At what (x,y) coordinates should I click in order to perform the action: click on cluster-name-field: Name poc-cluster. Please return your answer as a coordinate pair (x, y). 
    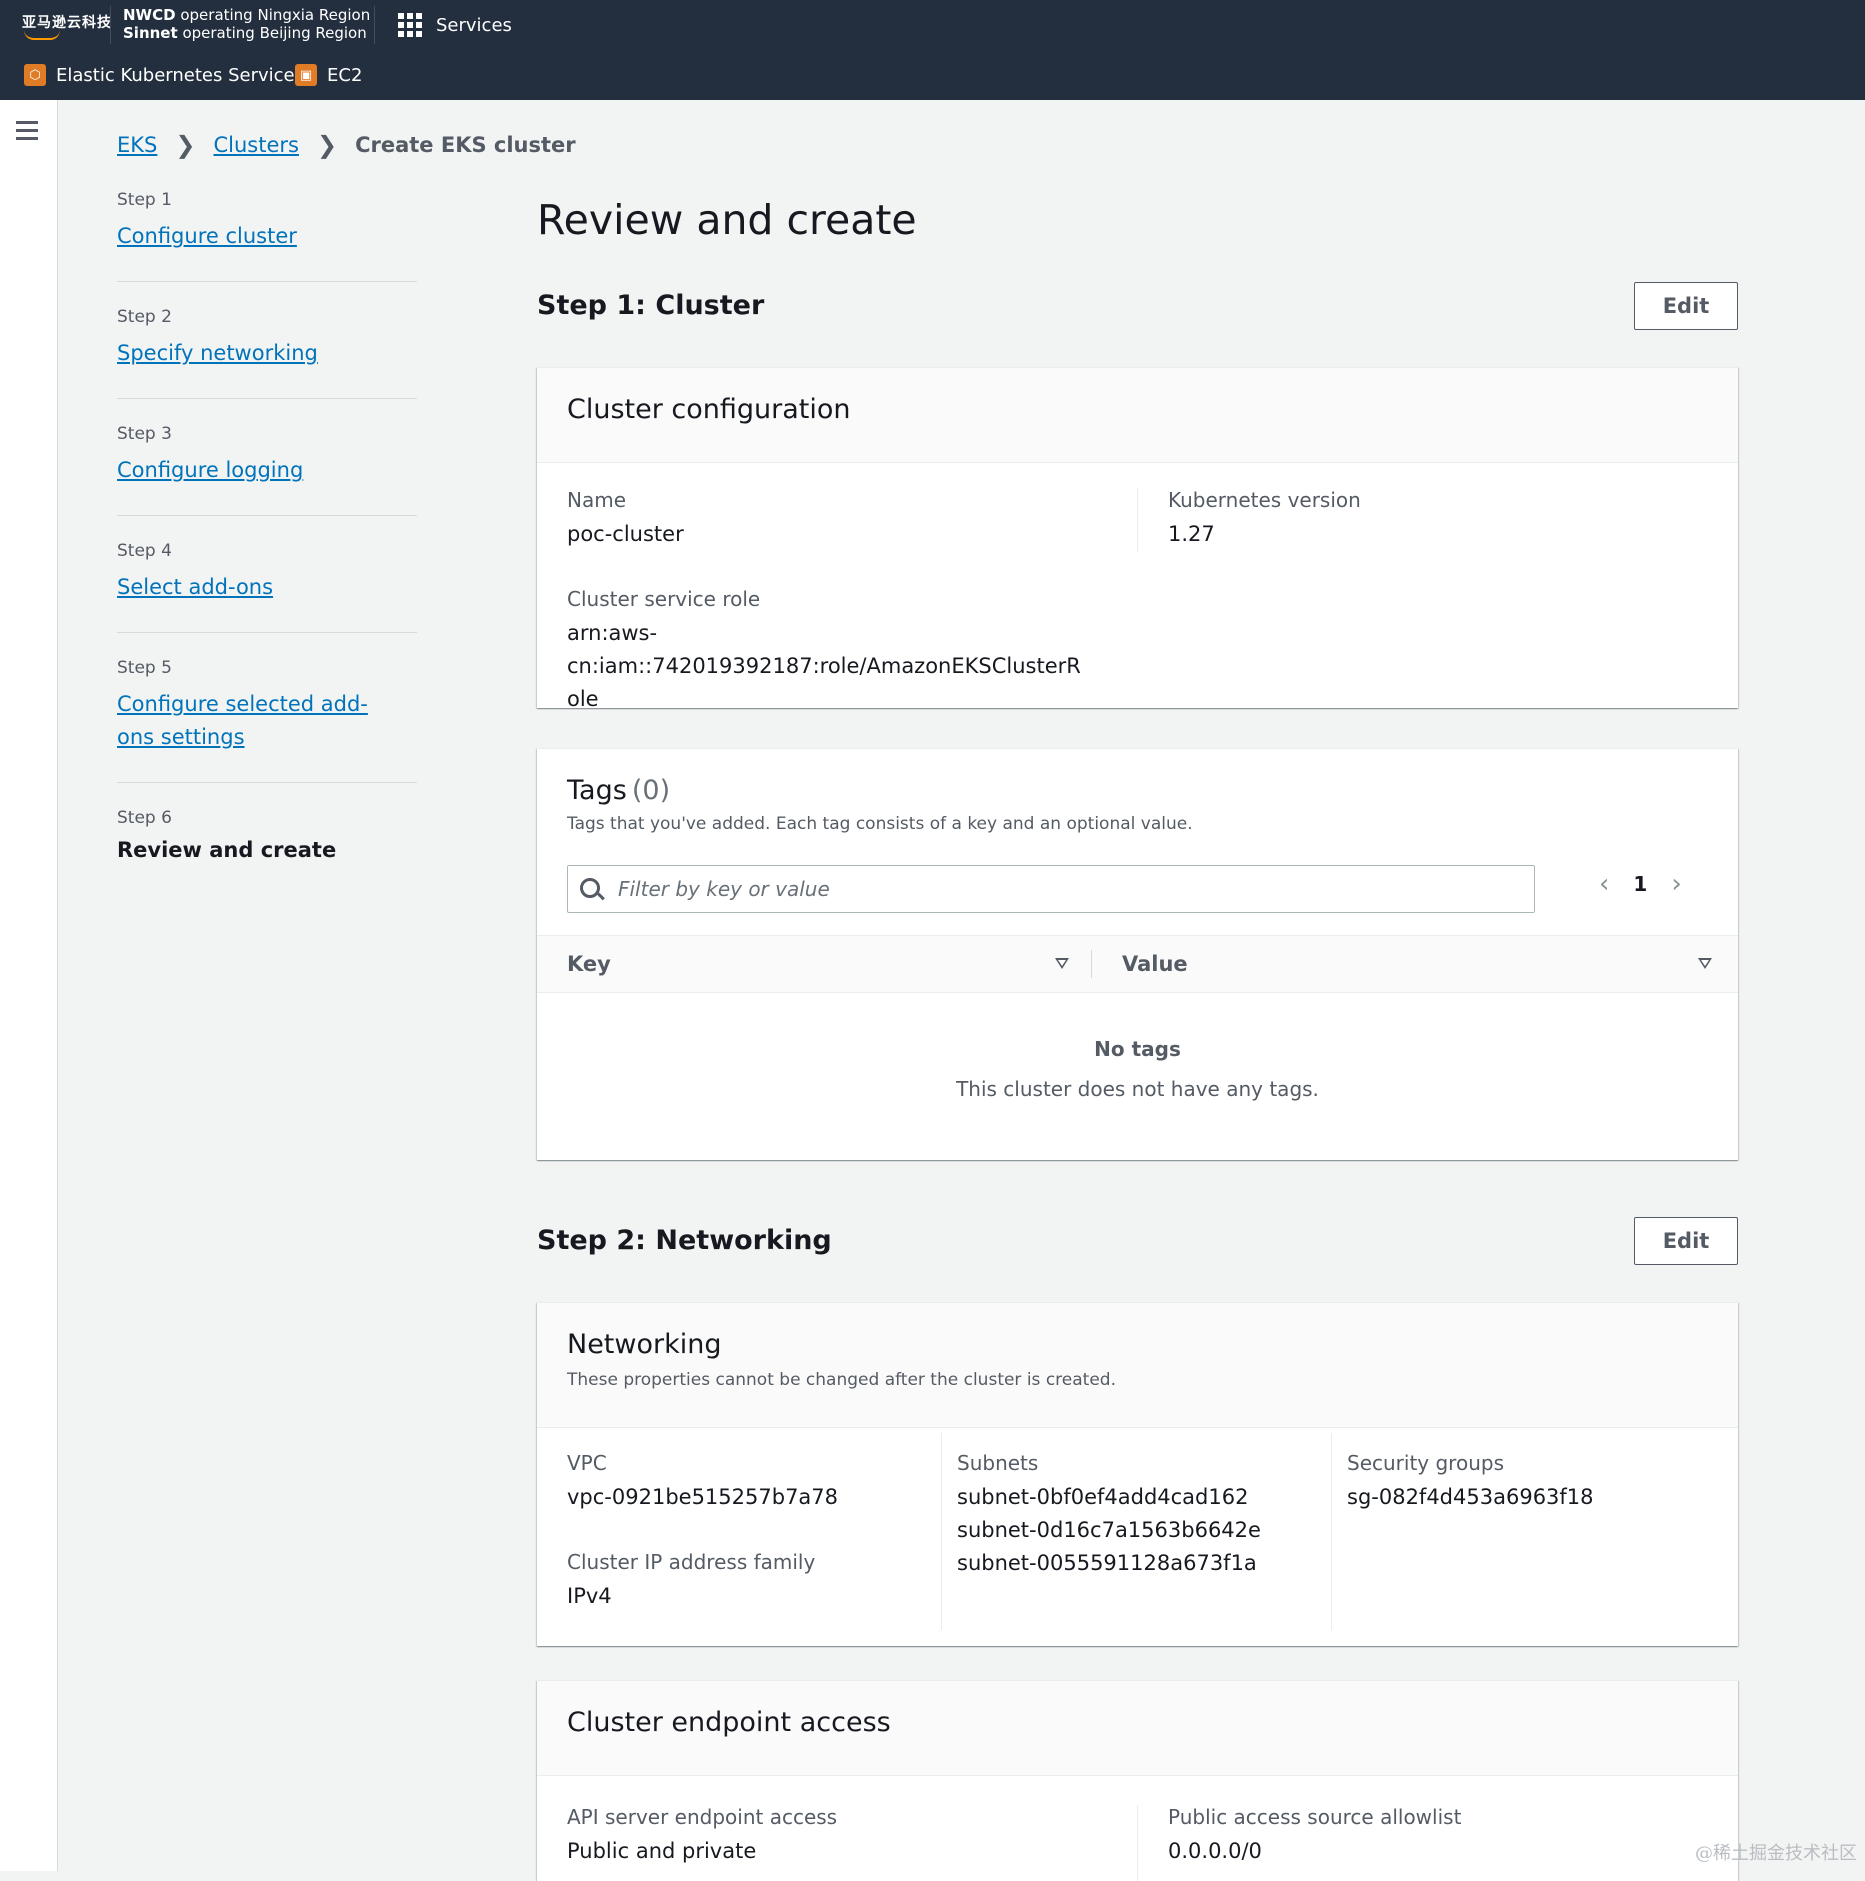
    Looking at the image, I should click on (847, 519).